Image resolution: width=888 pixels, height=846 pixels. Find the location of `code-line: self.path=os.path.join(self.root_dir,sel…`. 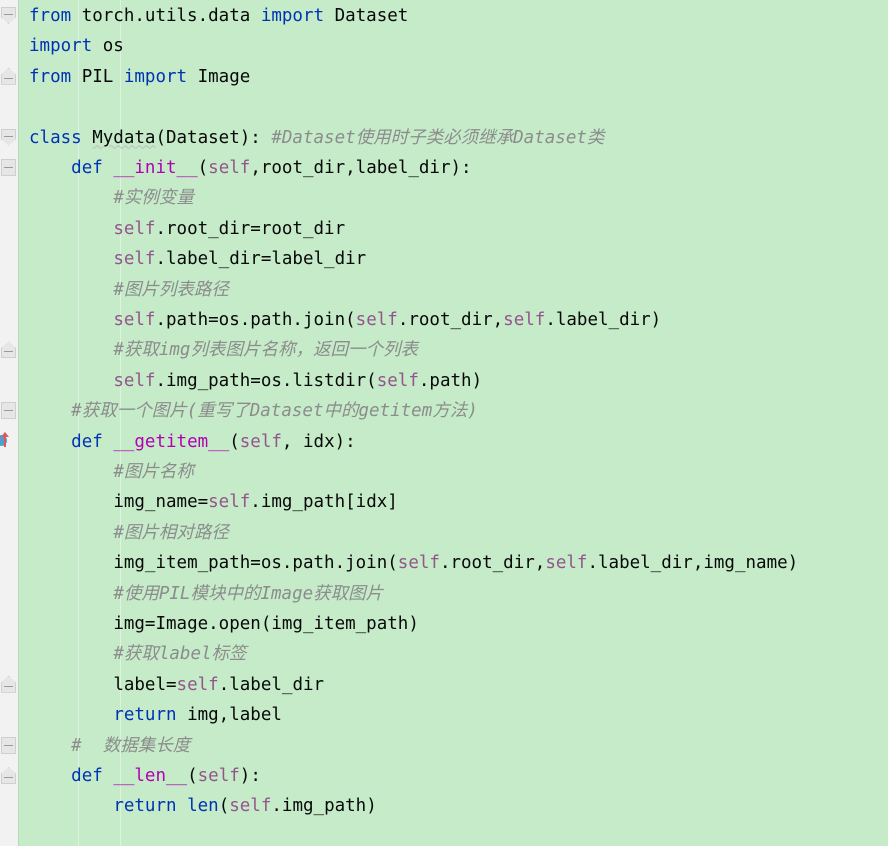

code-line: self.path=os.path.join(self.root_dir,sel… is located at coordinates (387, 320).